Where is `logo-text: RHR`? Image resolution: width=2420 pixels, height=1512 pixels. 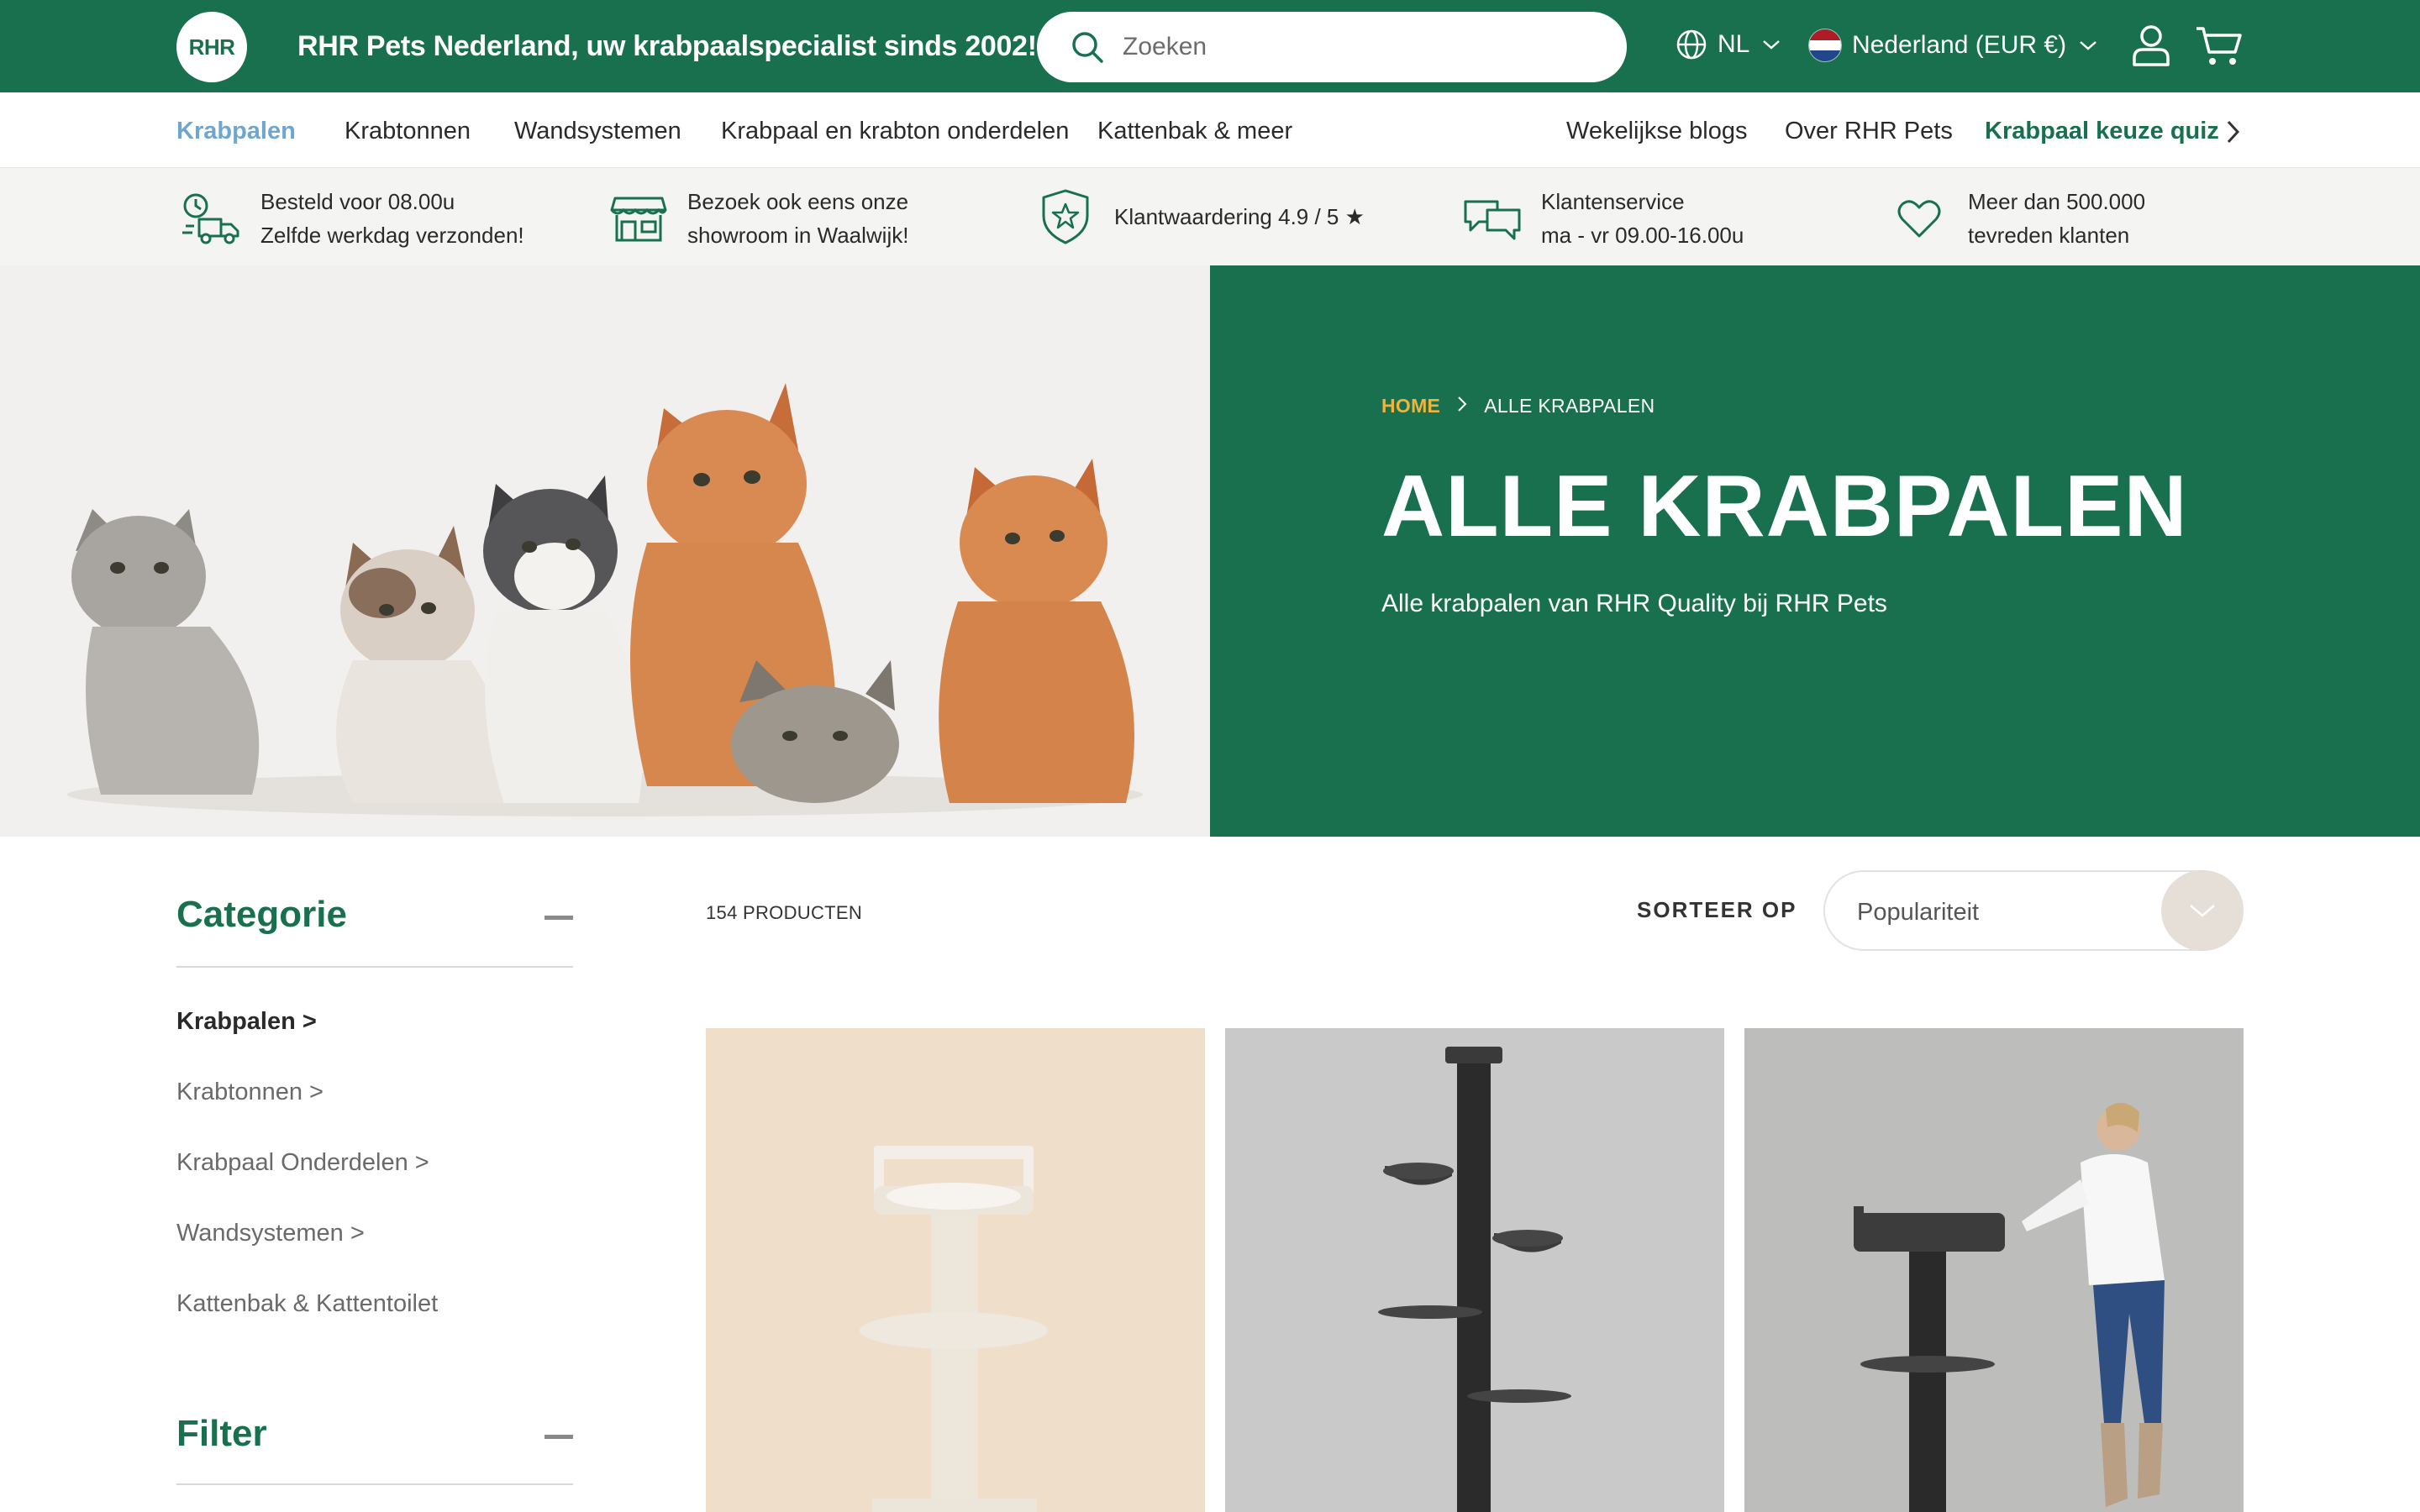 logo-text: RHR is located at coordinates (211, 47).